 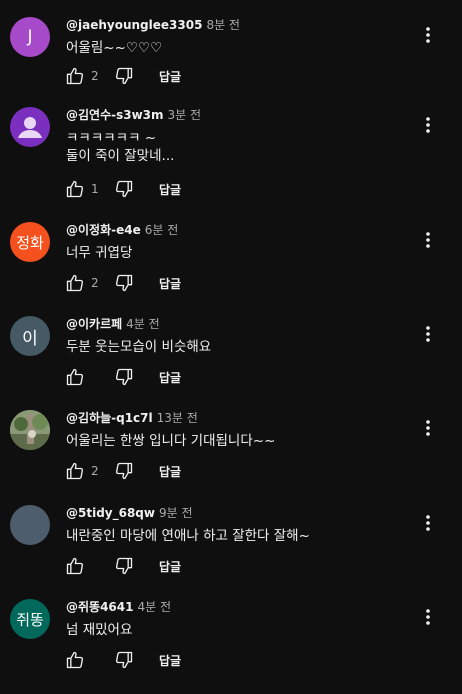 I want to click on comment-text: 내란중인 마당에 연애나 하고 잘한다 잘해~, so click(x=188, y=536).